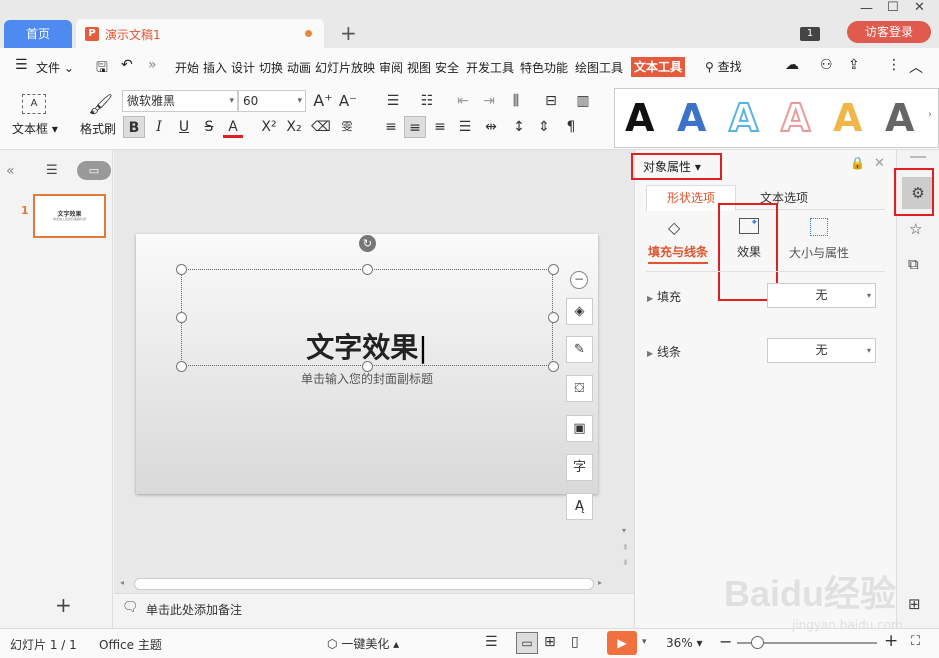 This screenshot has width=939, height=658. What do you see at coordinates (100, 104) in the screenshot?
I see `format-painter-icon: 🖌` at bounding box center [100, 104].